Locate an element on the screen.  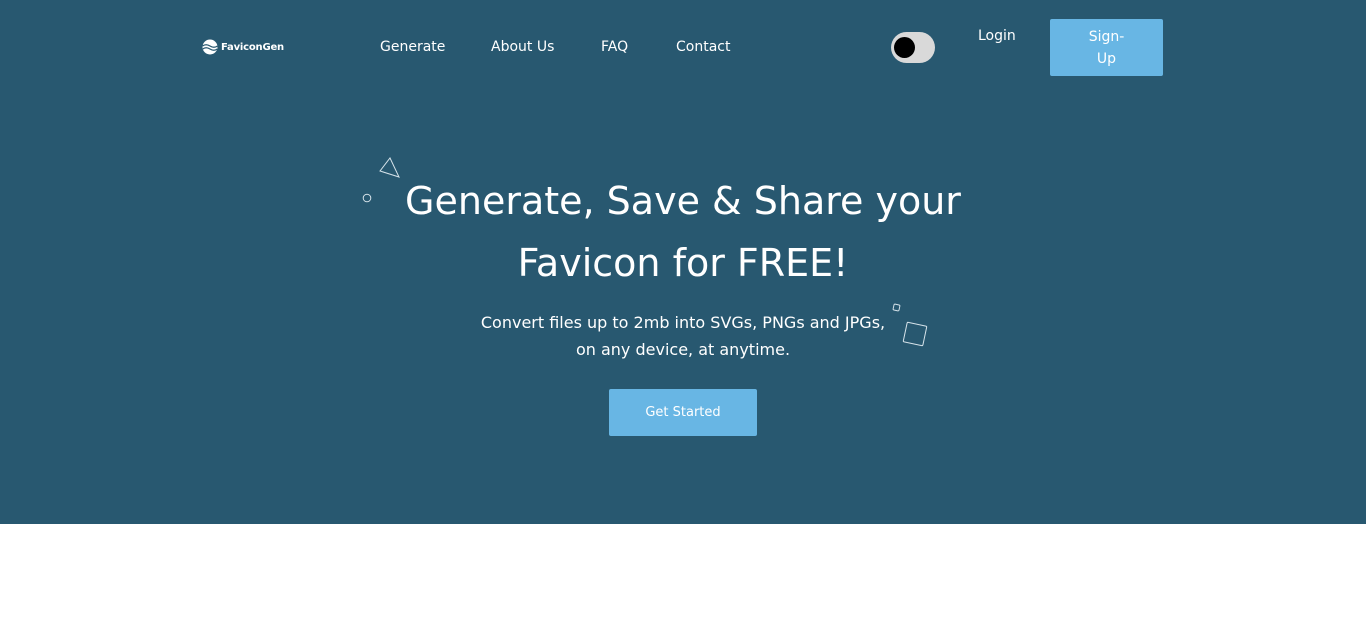
circle-decoration-icon is located at coordinates (367, 198).